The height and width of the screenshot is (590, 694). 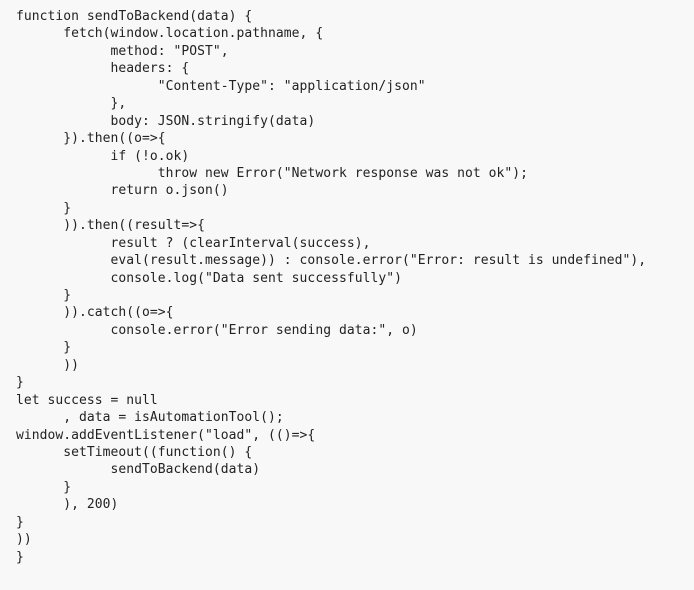 I want to click on code-line: function sendToBackend(data) {, so click(x=134, y=16).